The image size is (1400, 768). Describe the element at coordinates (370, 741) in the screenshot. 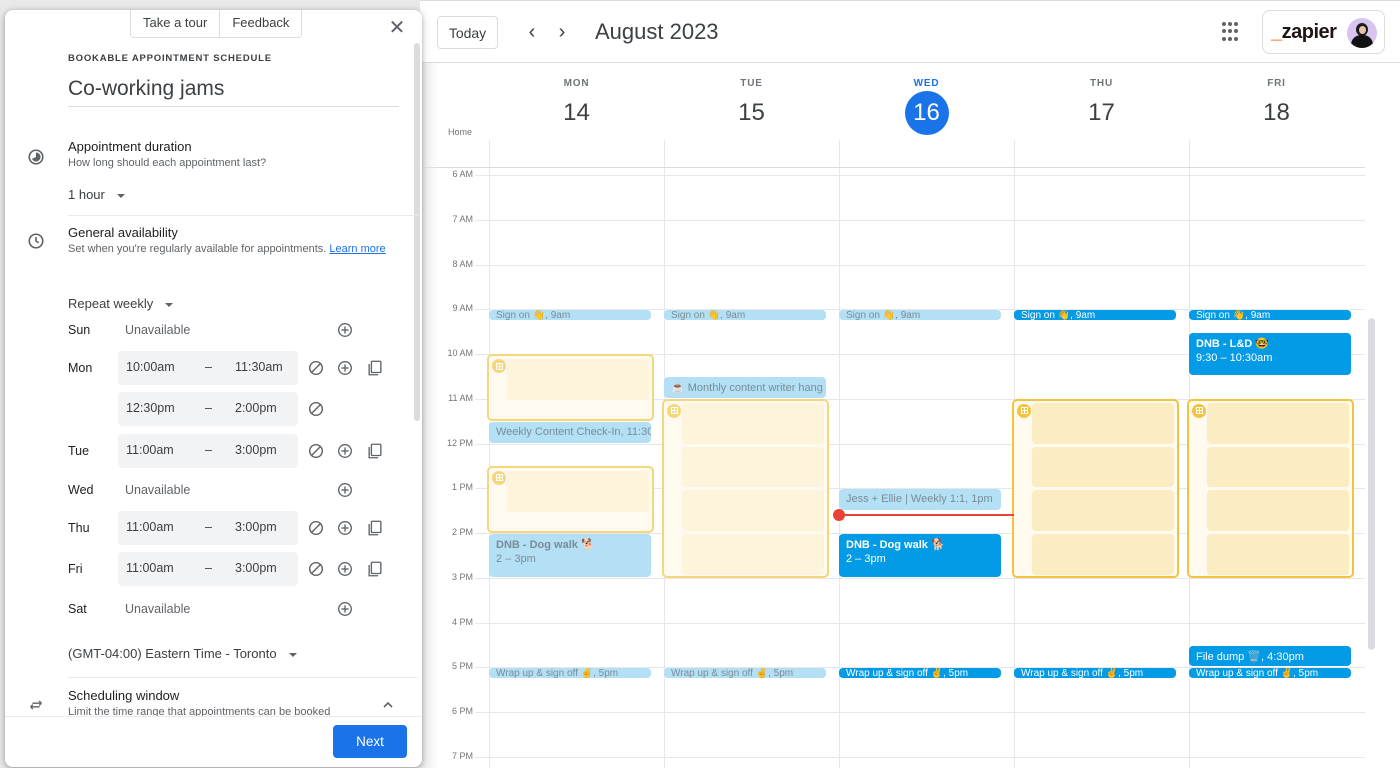

I see `next-button: Next` at that location.